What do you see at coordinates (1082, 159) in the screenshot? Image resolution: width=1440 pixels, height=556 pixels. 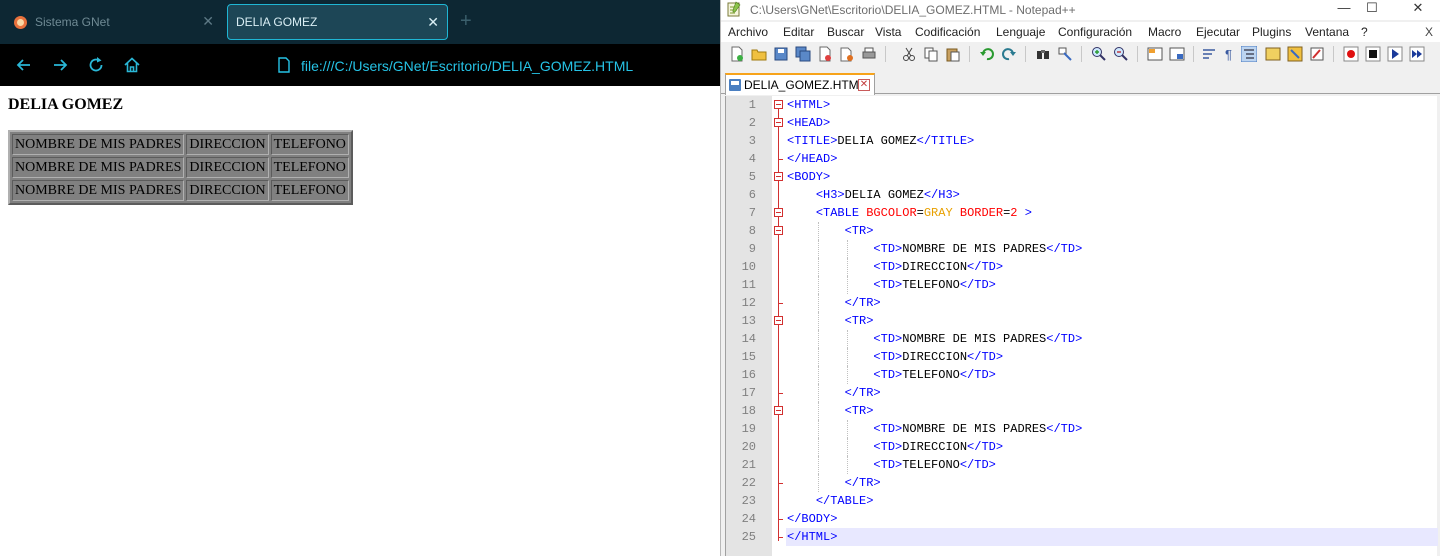 I see `code-line: </HEAD>` at bounding box center [1082, 159].